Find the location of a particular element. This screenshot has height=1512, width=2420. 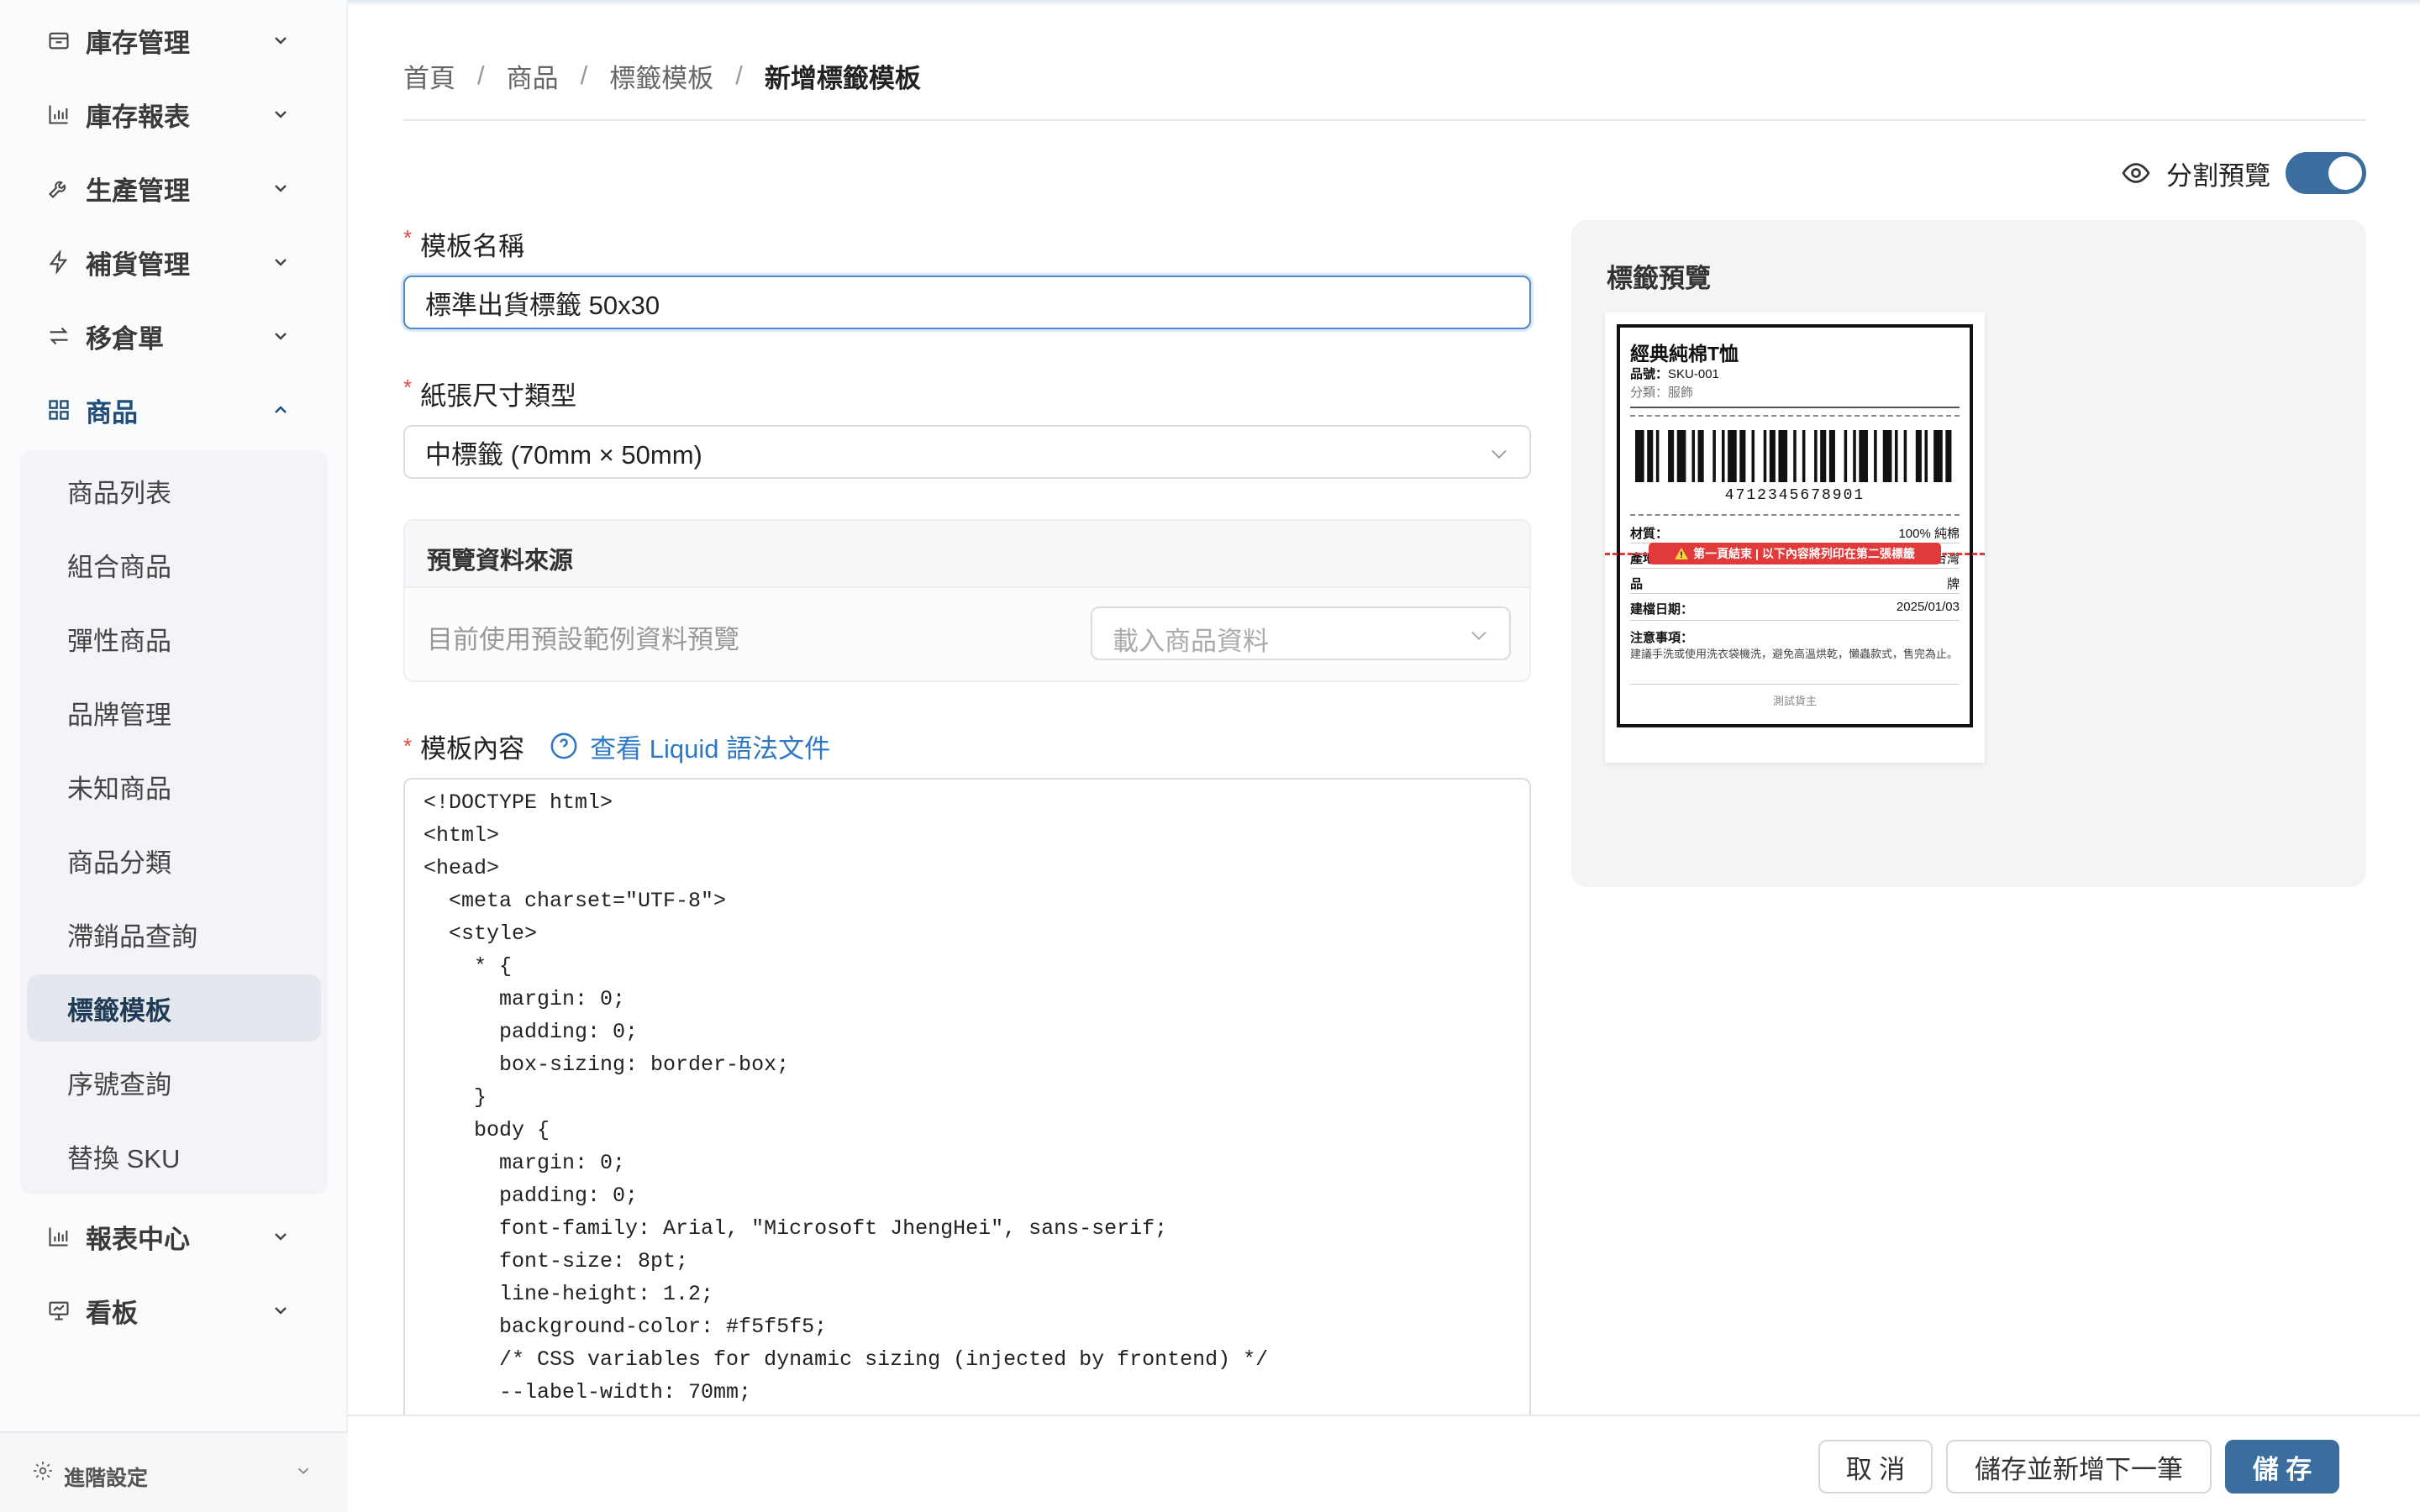

sku-row: 品號：SKU-001 is located at coordinates (1675, 373).